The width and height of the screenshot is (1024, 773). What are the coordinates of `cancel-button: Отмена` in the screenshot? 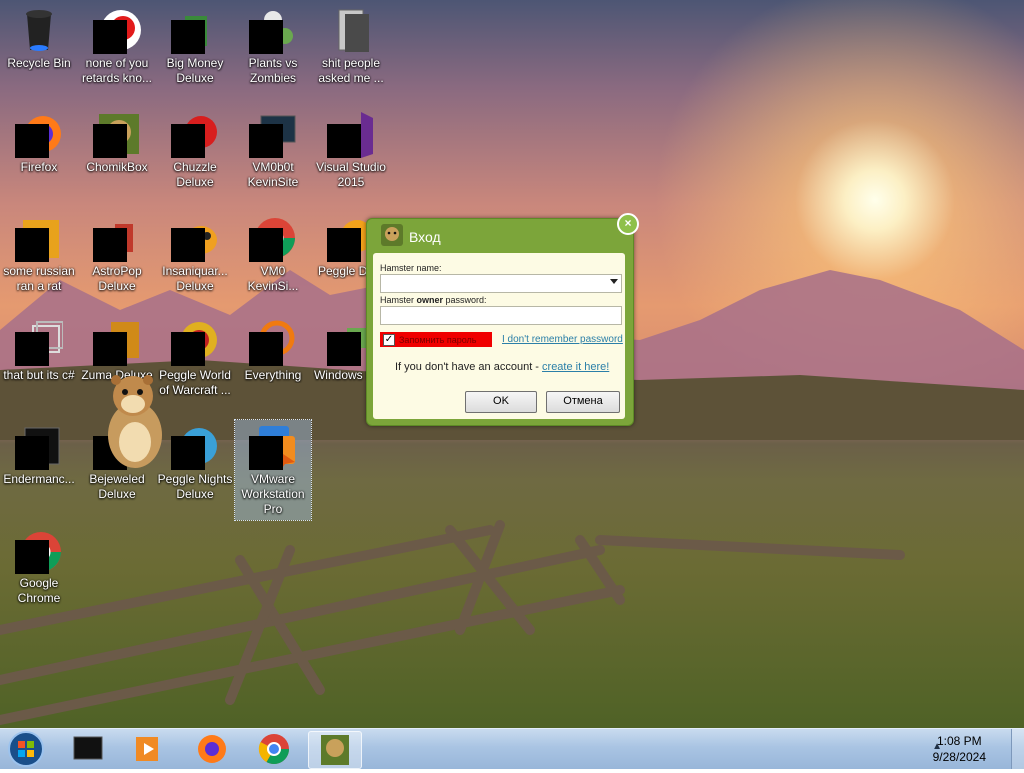 It's located at (583, 402).